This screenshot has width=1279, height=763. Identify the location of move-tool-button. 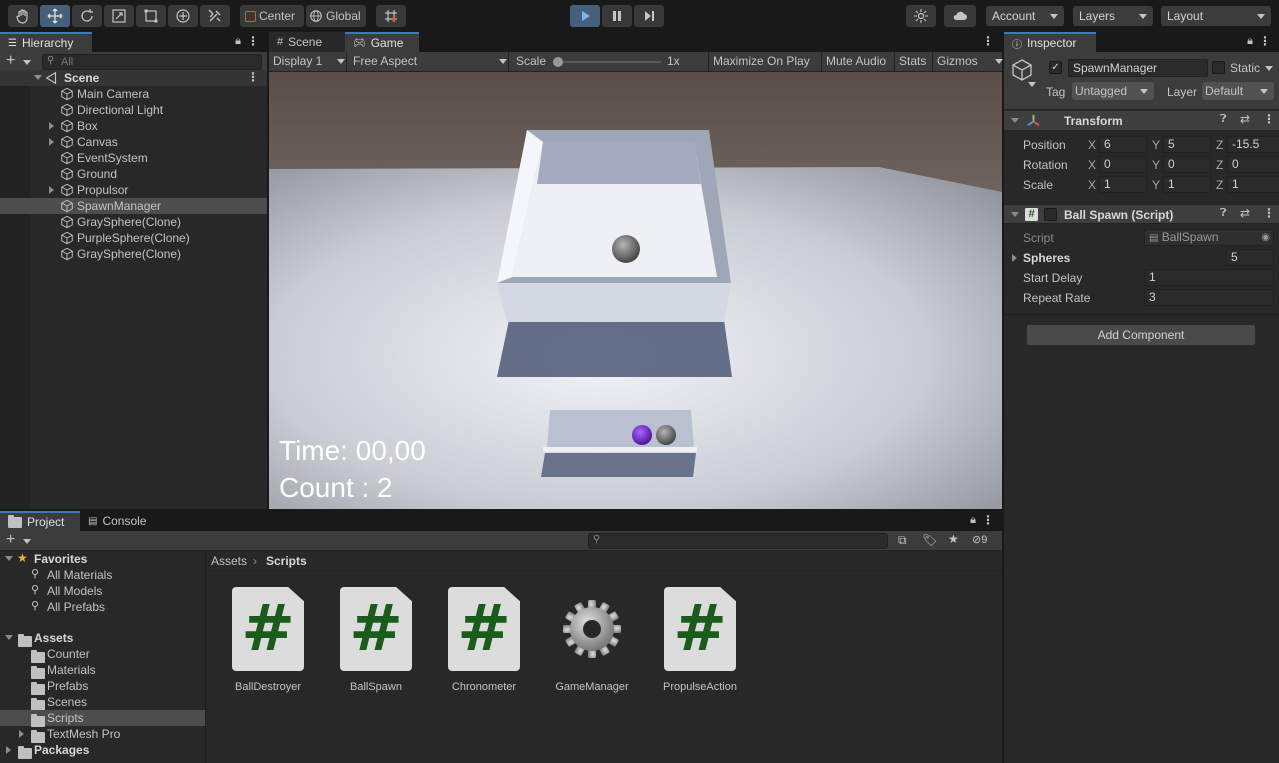
(55, 16).